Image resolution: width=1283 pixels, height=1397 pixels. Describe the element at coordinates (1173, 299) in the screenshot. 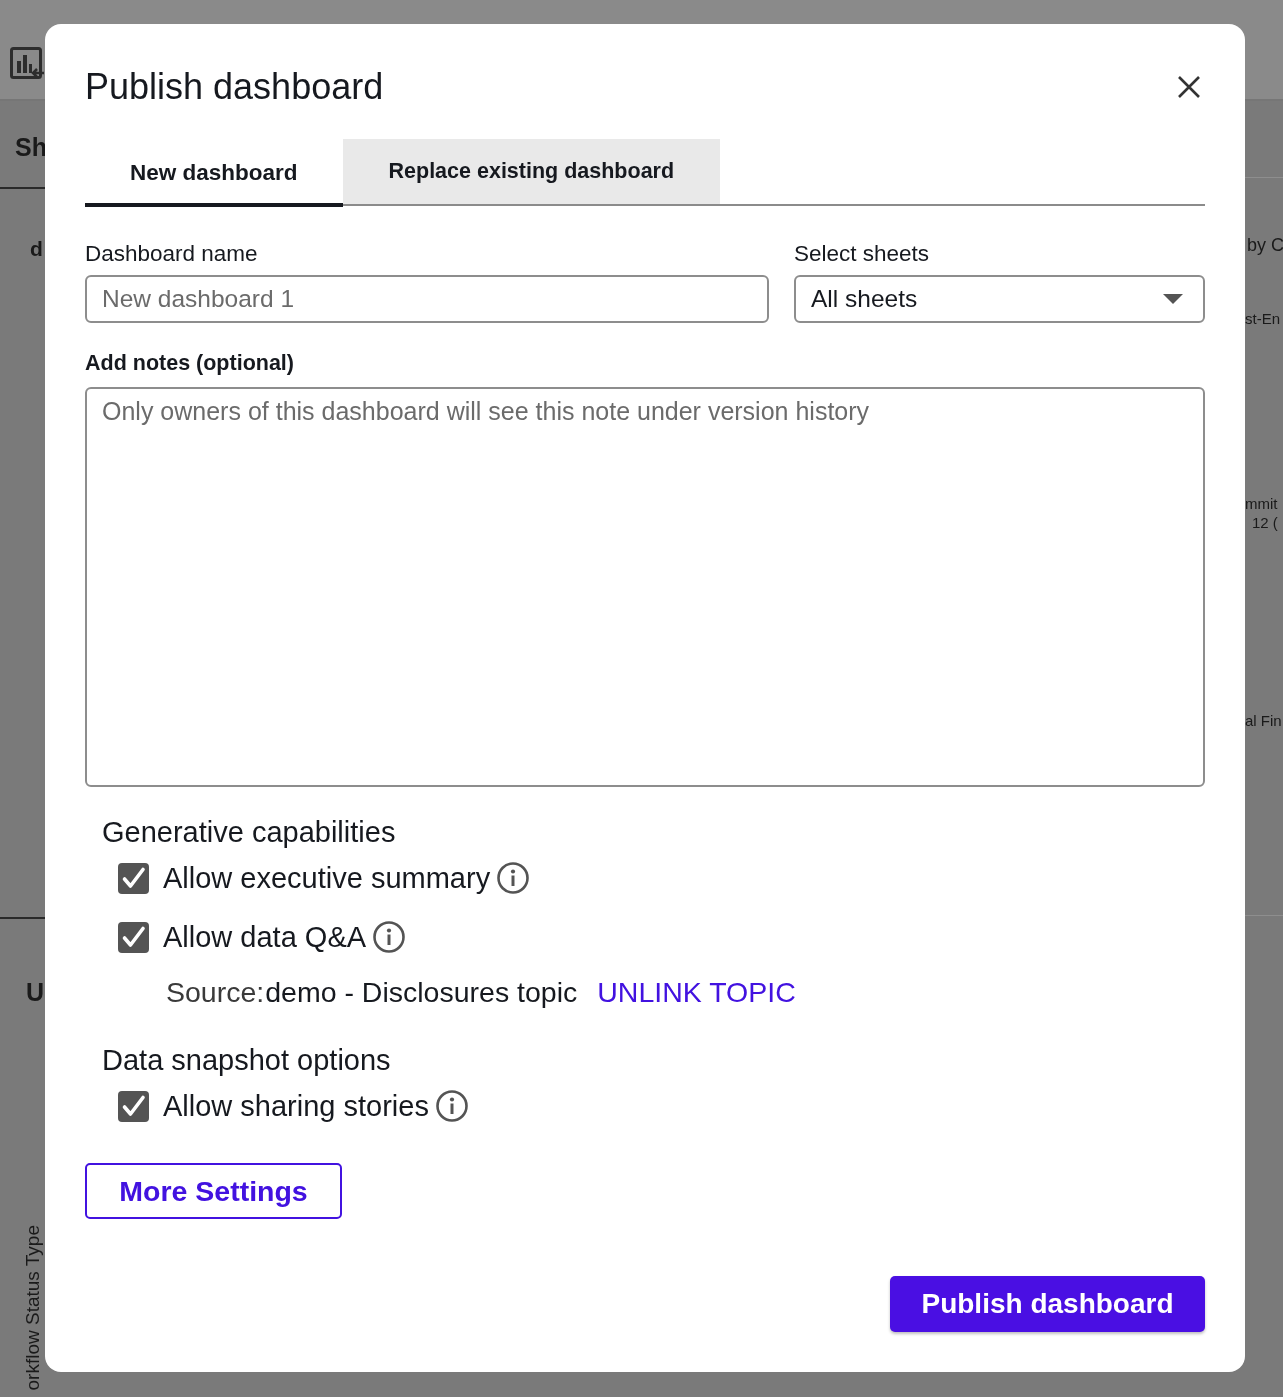

I see `caret-icon` at that location.